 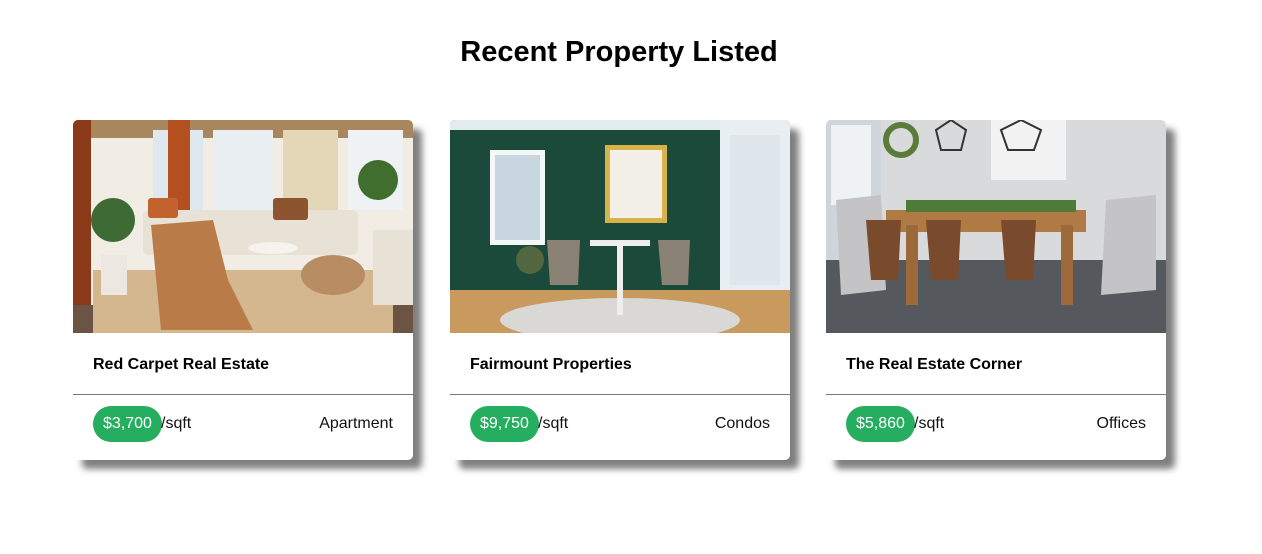 I want to click on property-type: Condos, so click(x=742, y=423).